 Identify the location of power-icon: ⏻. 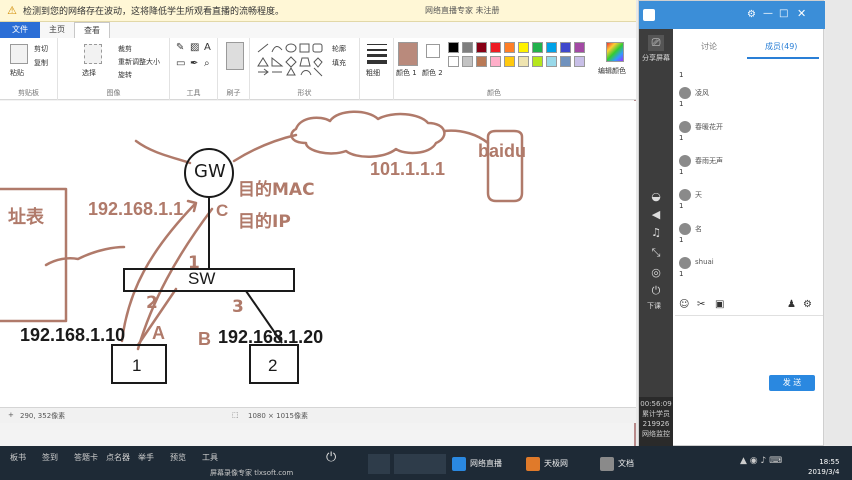
(331, 457).